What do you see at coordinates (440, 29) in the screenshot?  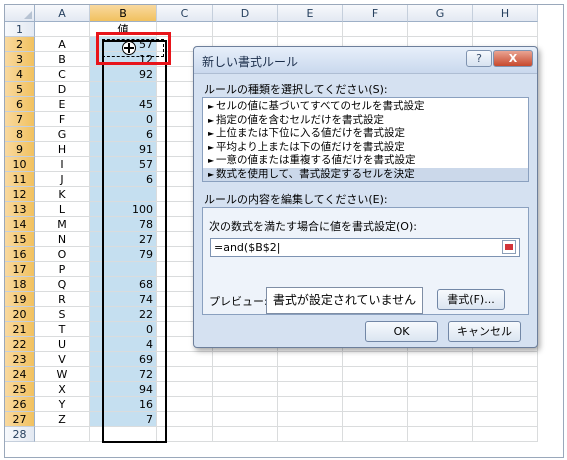 I see `cell-g1` at bounding box center [440, 29].